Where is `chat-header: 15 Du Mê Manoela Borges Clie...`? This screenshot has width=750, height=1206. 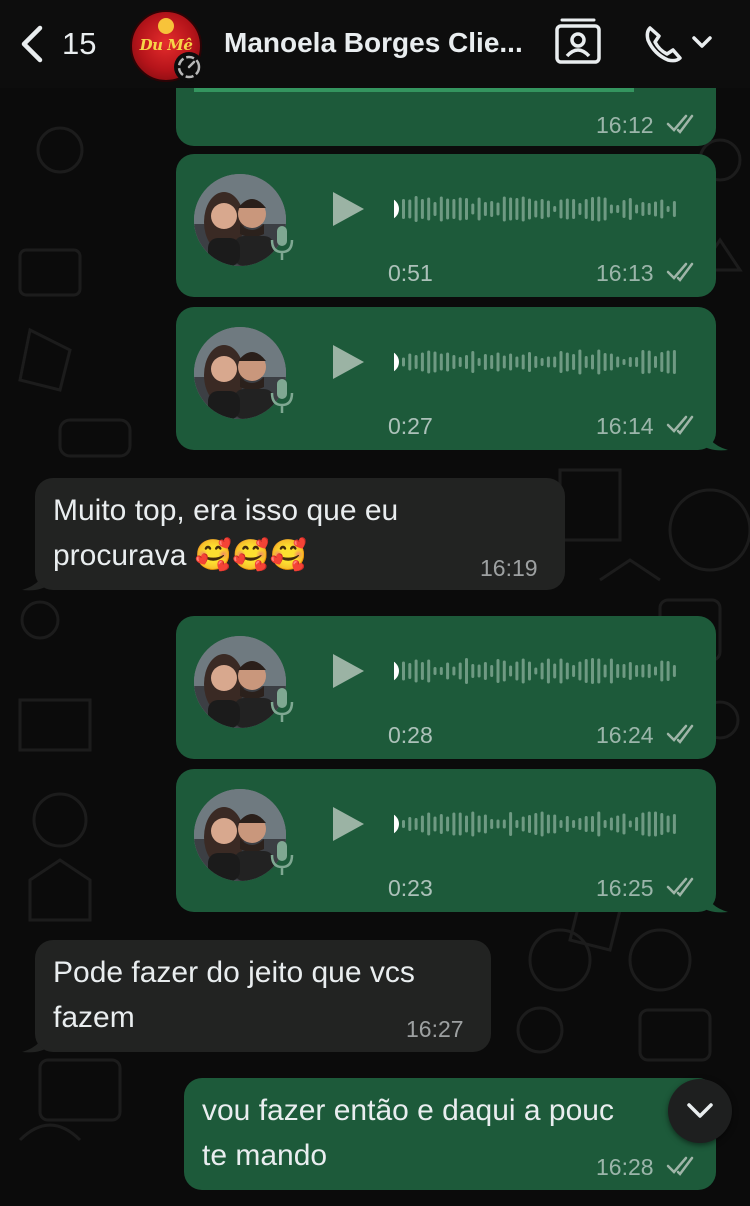 chat-header: 15 Du Mê Manoela Borges Clie... is located at coordinates (375, 44).